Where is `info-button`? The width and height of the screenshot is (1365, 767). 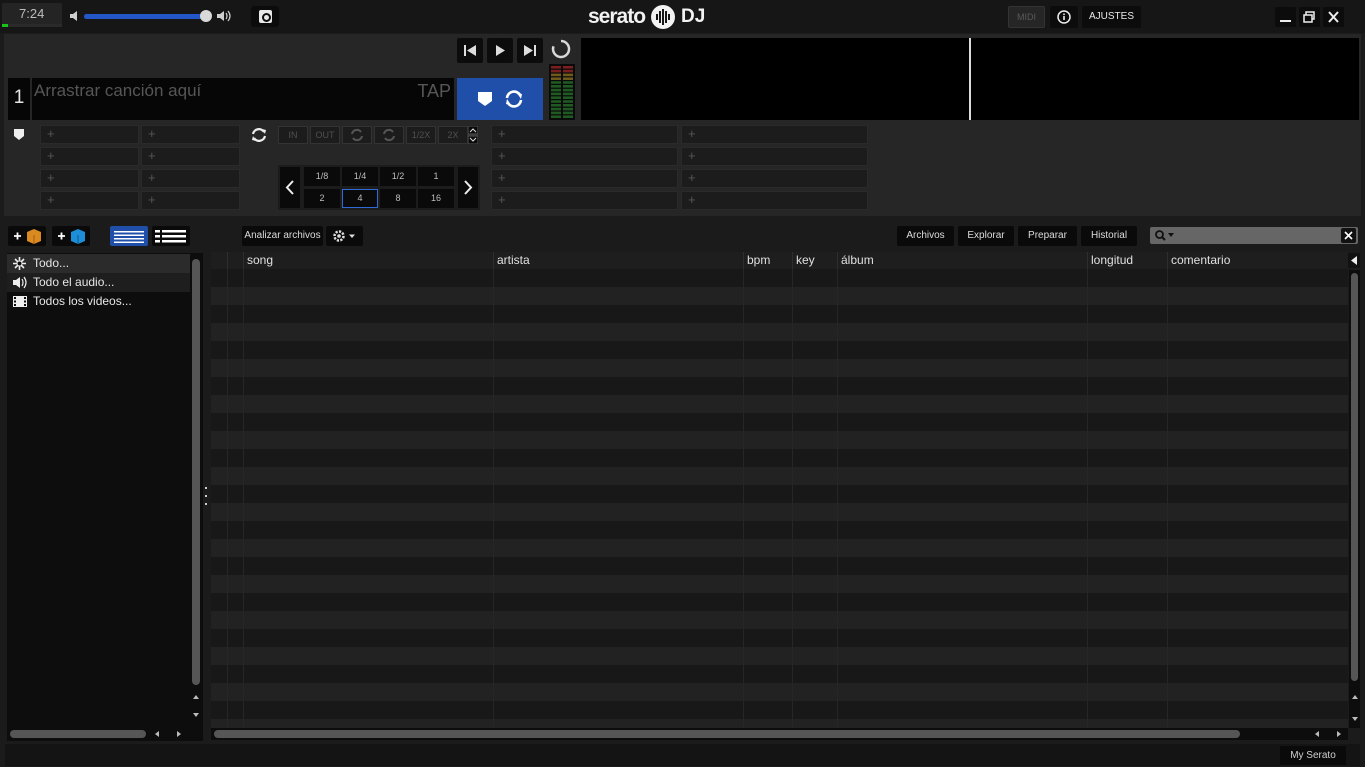 info-button is located at coordinates (1064, 17).